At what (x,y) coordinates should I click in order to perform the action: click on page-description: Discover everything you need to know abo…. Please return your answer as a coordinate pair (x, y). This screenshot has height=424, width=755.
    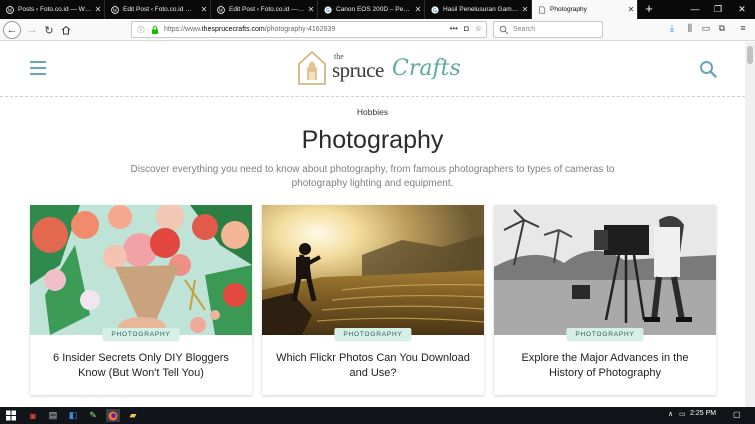
    Looking at the image, I should click on (372, 176).